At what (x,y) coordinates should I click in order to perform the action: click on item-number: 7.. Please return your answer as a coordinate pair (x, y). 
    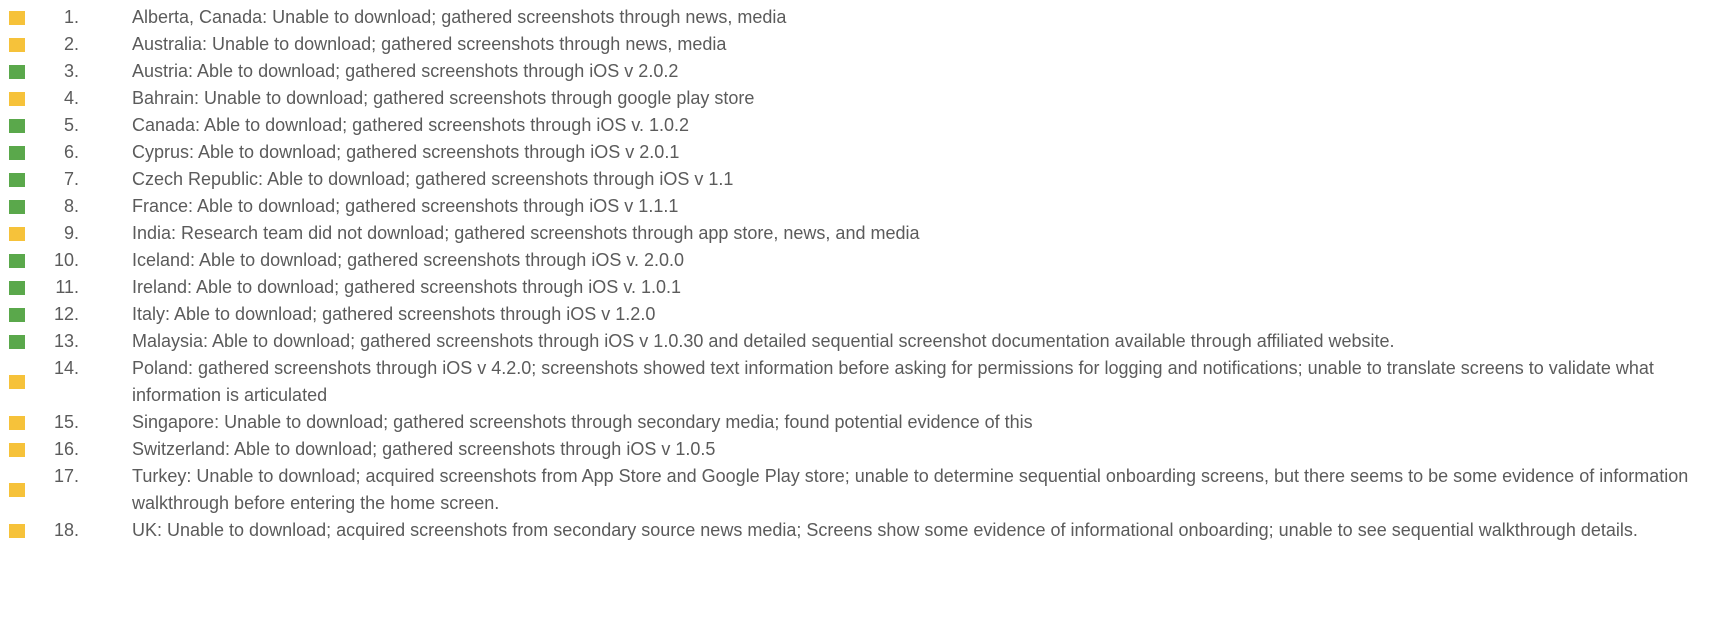
    Looking at the image, I should click on (71, 179).